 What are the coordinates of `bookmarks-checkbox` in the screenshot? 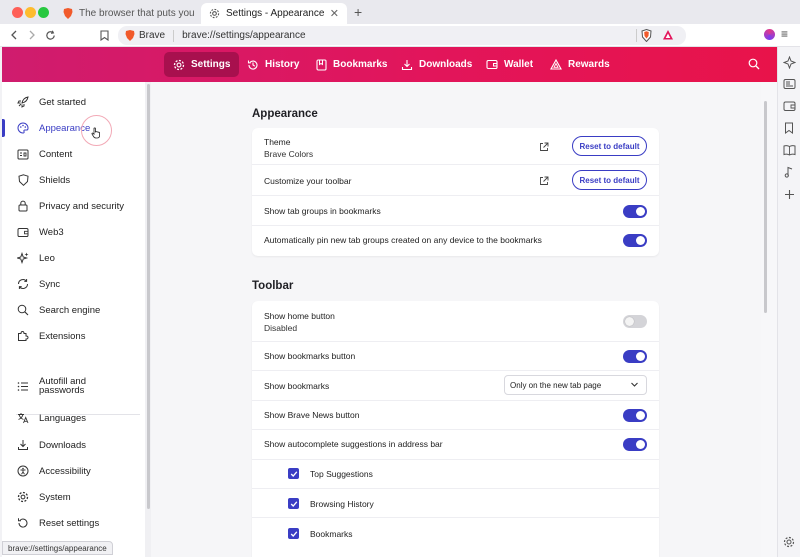 It's located at (293, 533).